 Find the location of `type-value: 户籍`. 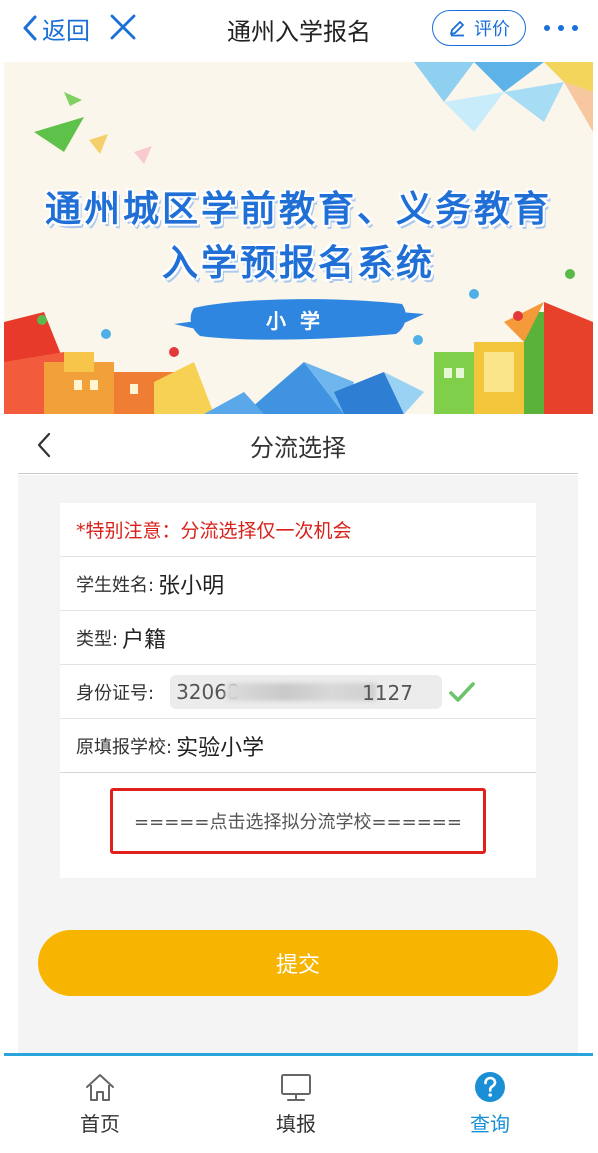

type-value: 户籍 is located at coordinates (144, 640).